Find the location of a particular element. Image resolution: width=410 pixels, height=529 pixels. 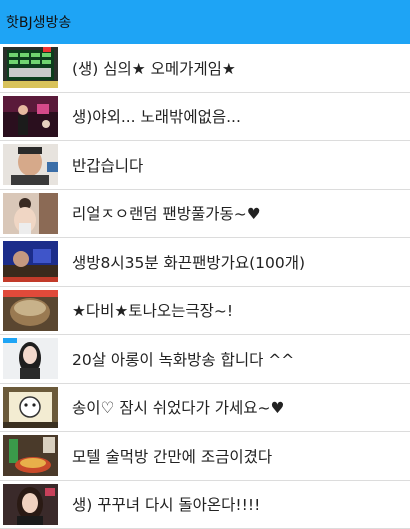

list-item: 20살 아롱이 녹화방송 합니다 ^^ is located at coordinates (205, 359).